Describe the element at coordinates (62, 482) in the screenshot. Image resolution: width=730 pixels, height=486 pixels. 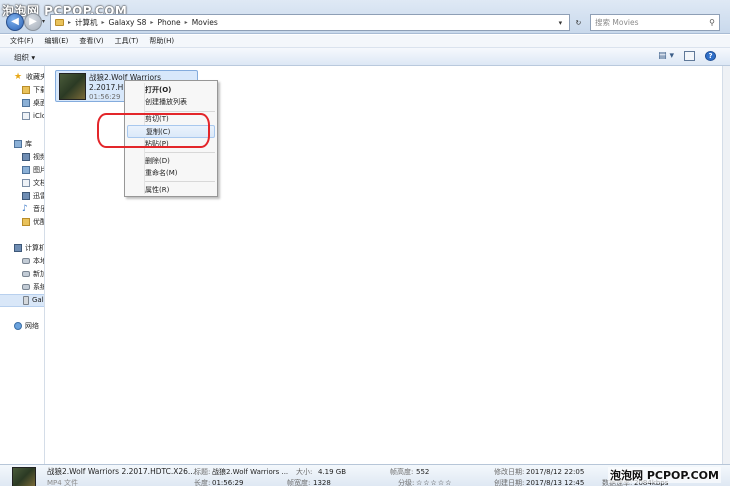
I see `details-file-type: MP4 文件` at that location.